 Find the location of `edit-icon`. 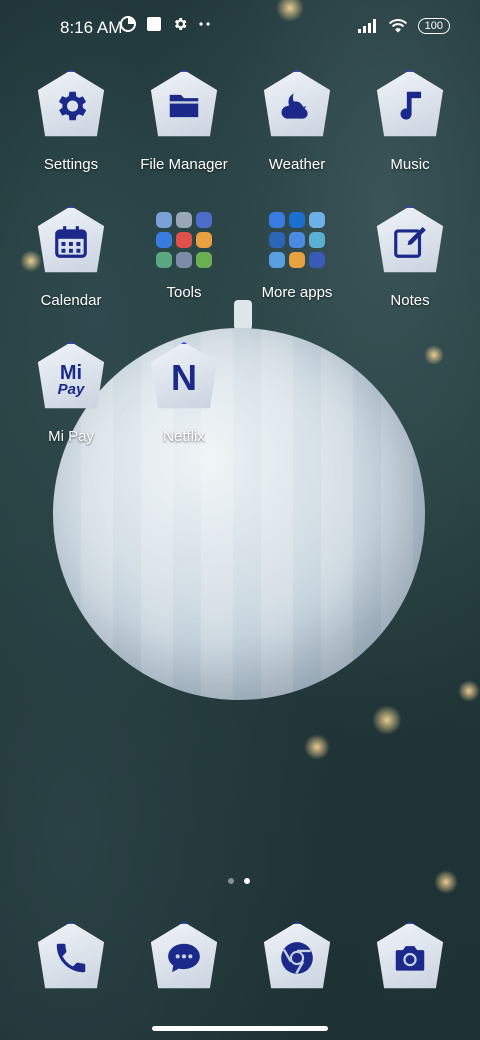

edit-icon is located at coordinates (410, 239).